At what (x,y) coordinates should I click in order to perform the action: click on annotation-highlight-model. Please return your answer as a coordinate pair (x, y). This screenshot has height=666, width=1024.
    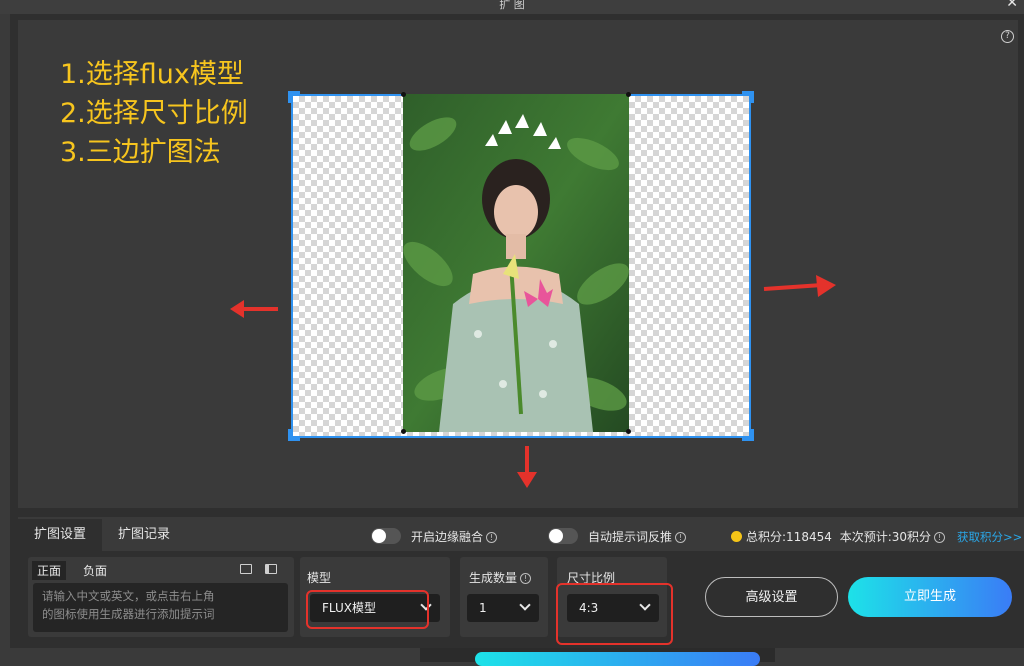
    Looking at the image, I should click on (367, 609).